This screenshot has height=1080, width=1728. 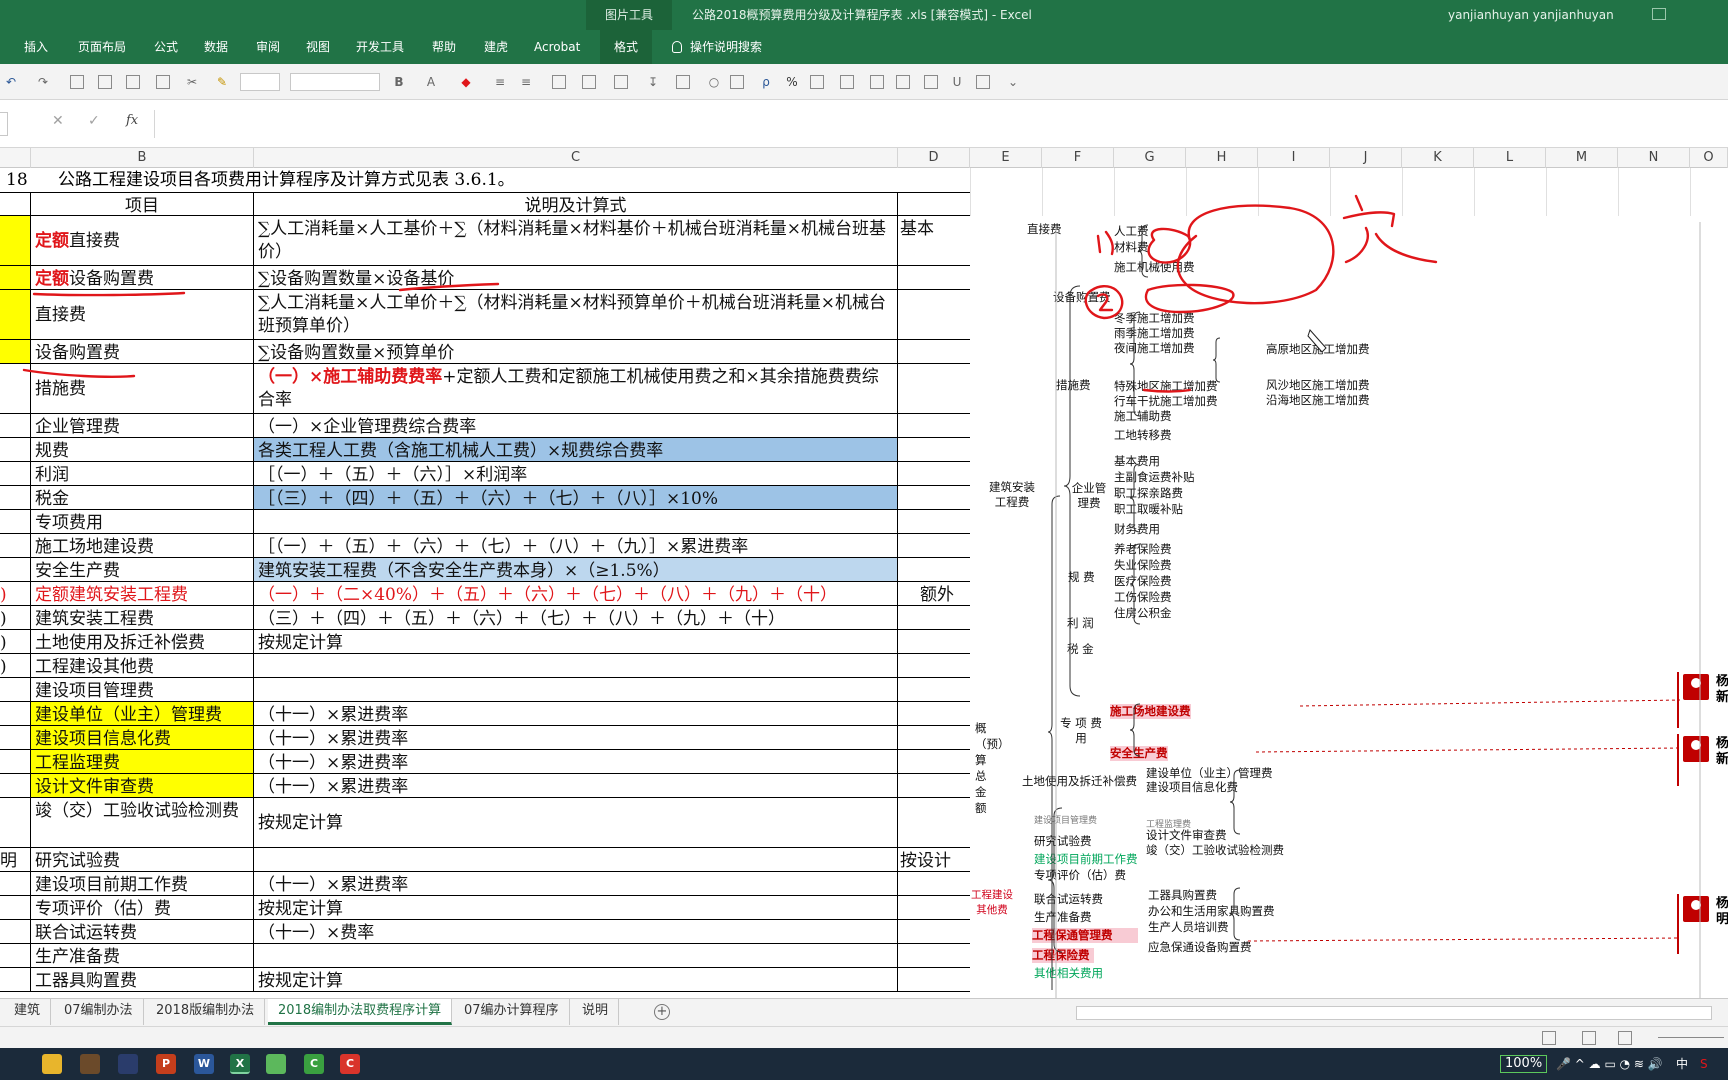 What do you see at coordinates (466, 82) in the screenshot?
I see `fill-color-icon: ◆` at bounding box center [466, 82].